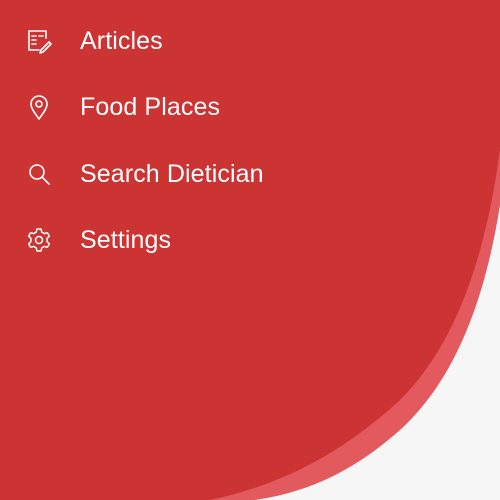  Describe the element at coordinates (150, 106) in the screenshot. I see `menu-item-label: Food Places` at that location.